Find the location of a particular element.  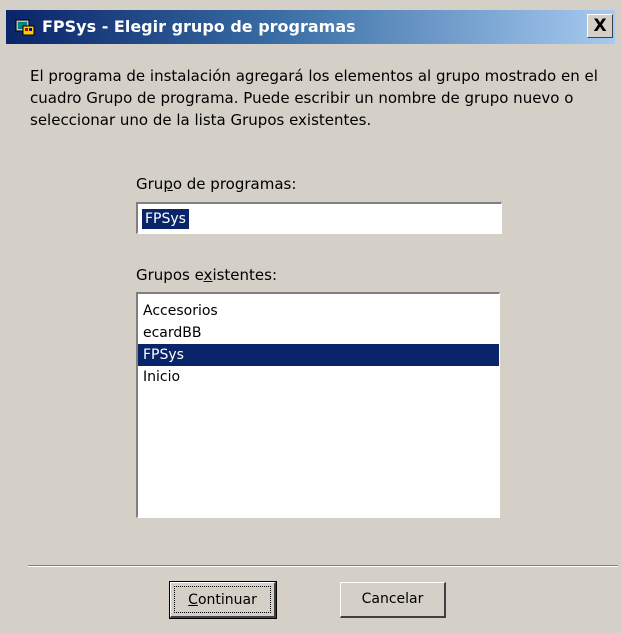

title-bar: FPSys - Elegir grupo de programas X is located at coordinates (310, 27).